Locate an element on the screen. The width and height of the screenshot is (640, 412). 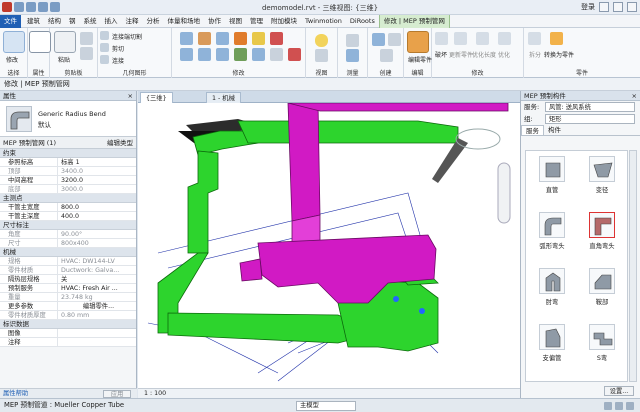
create-group-icon is located at coordinates (378, 39).